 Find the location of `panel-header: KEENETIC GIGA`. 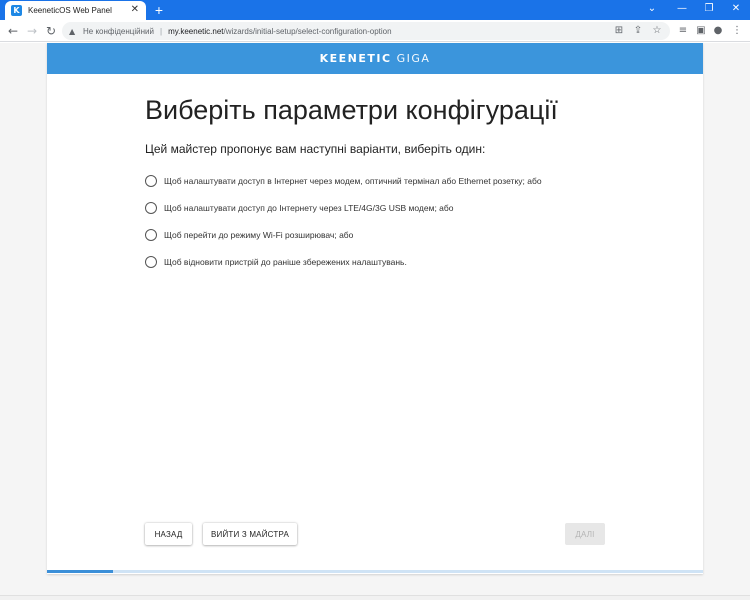

panel-header: KEENETIC GIGA is located at coordinates (375, 58).